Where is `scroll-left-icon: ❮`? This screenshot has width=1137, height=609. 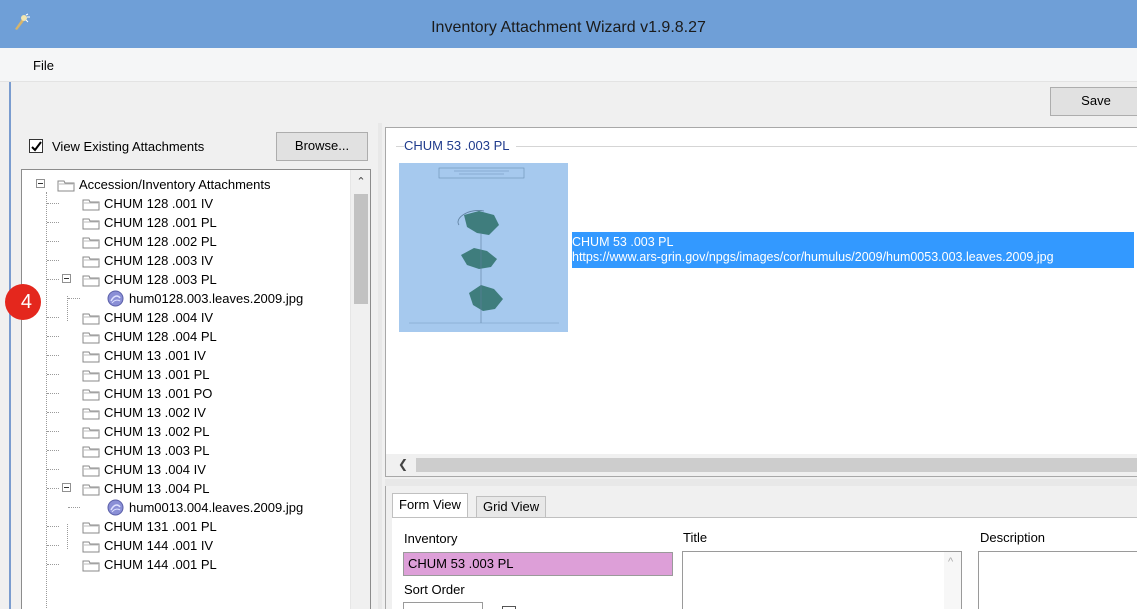
scroll-left-icon: ❮ is located at coordinates (403, 464).